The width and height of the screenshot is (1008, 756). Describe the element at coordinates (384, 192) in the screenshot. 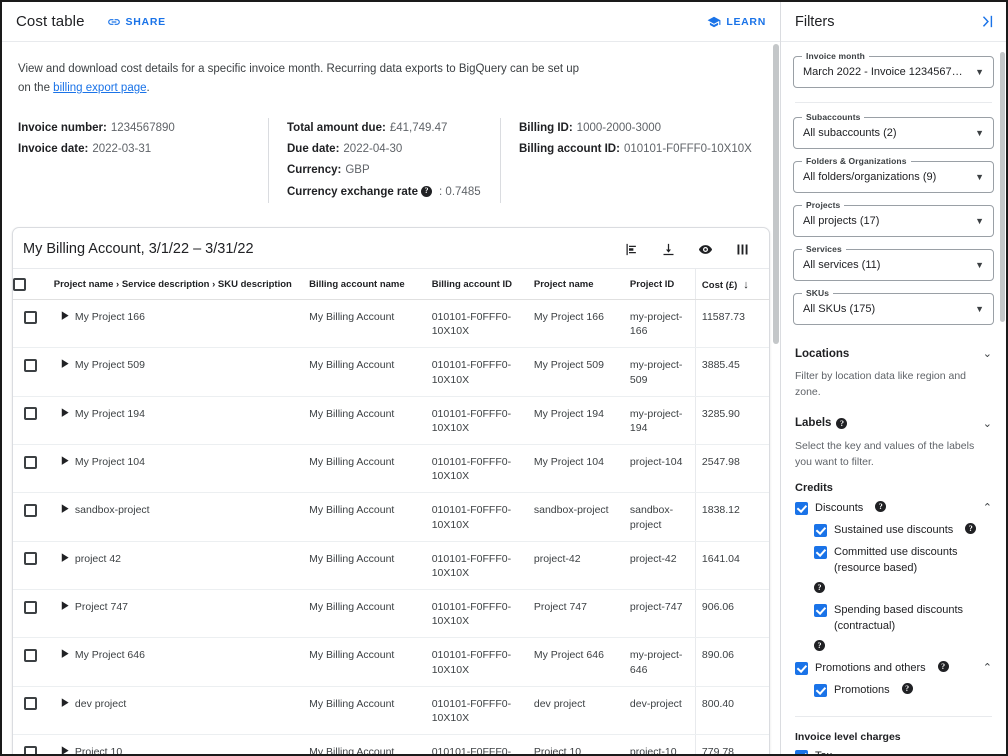

I see `exchange-rate-row: Currency exchange rate?: 0.7485` at that location.